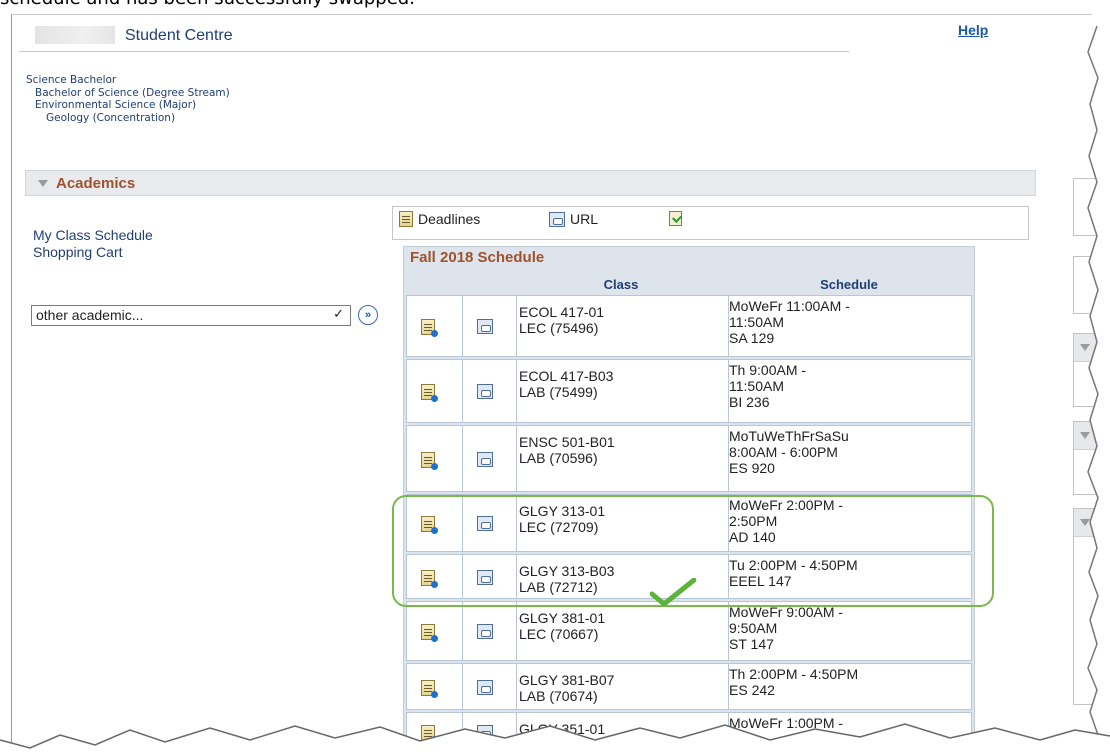  What do you see at coordinates (749, 402) in the screenshot?
I see `schedule-text: BI 236` at bounding box center [749, 402].